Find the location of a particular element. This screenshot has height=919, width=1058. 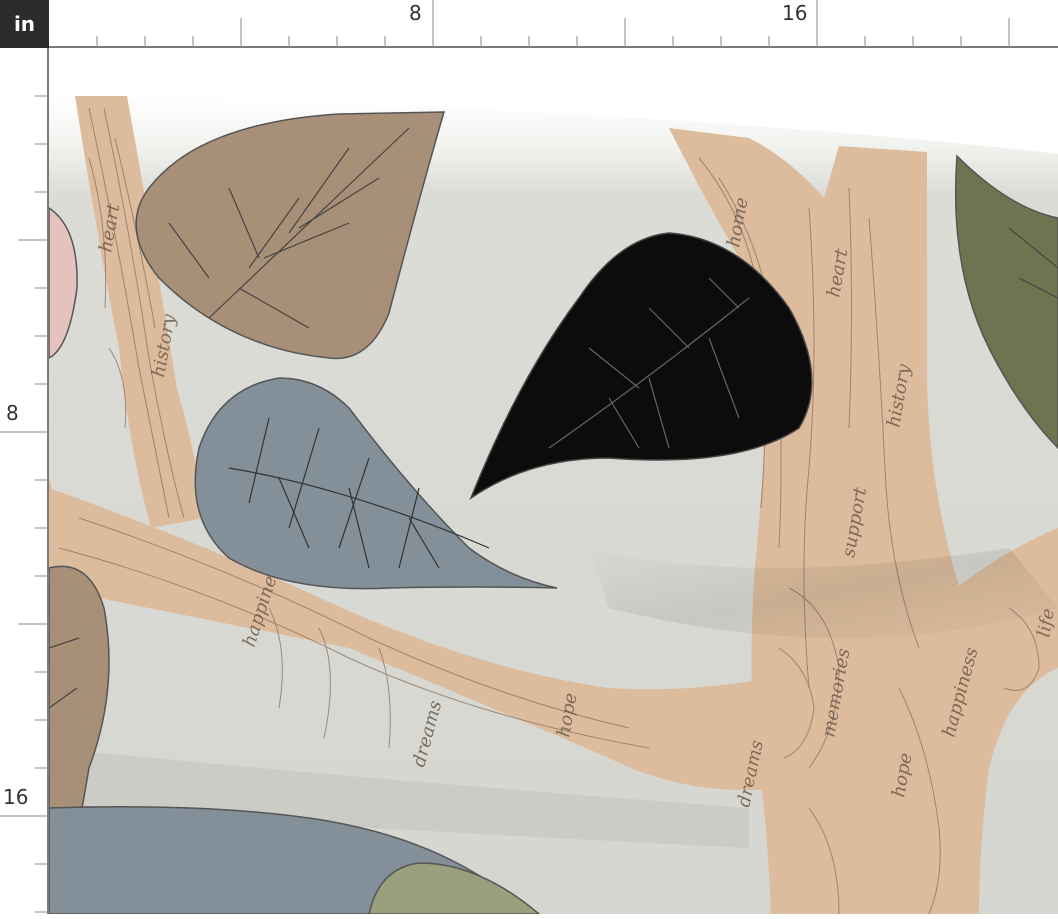

horizontal-ruler: 8 16 is located at coordinates (553, 24).